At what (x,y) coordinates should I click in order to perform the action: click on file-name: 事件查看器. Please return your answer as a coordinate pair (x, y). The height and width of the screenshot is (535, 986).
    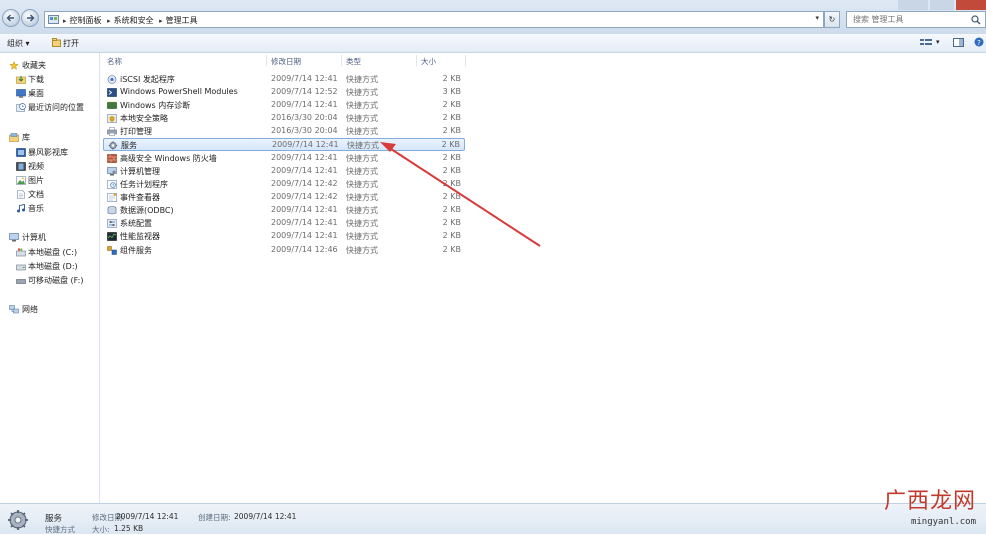
    Looking at the image, I should click on (140, 197).